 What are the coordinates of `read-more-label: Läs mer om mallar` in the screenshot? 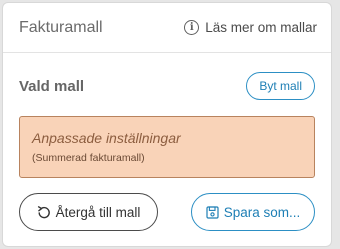 It's located at (261, 27).